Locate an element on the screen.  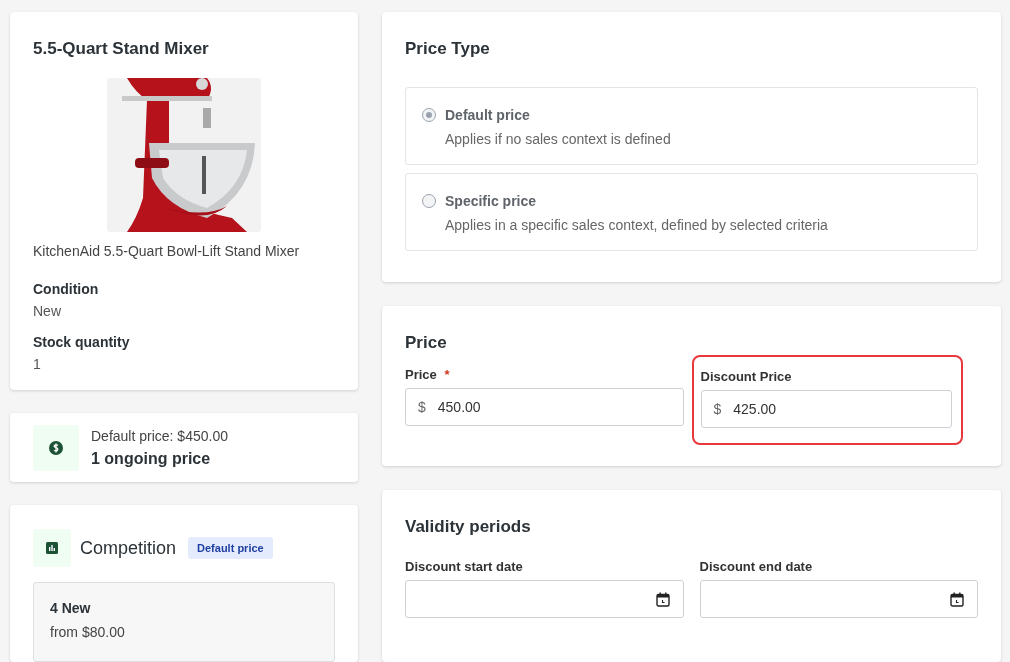
required-mark: * is located at coordinates (447, 374).